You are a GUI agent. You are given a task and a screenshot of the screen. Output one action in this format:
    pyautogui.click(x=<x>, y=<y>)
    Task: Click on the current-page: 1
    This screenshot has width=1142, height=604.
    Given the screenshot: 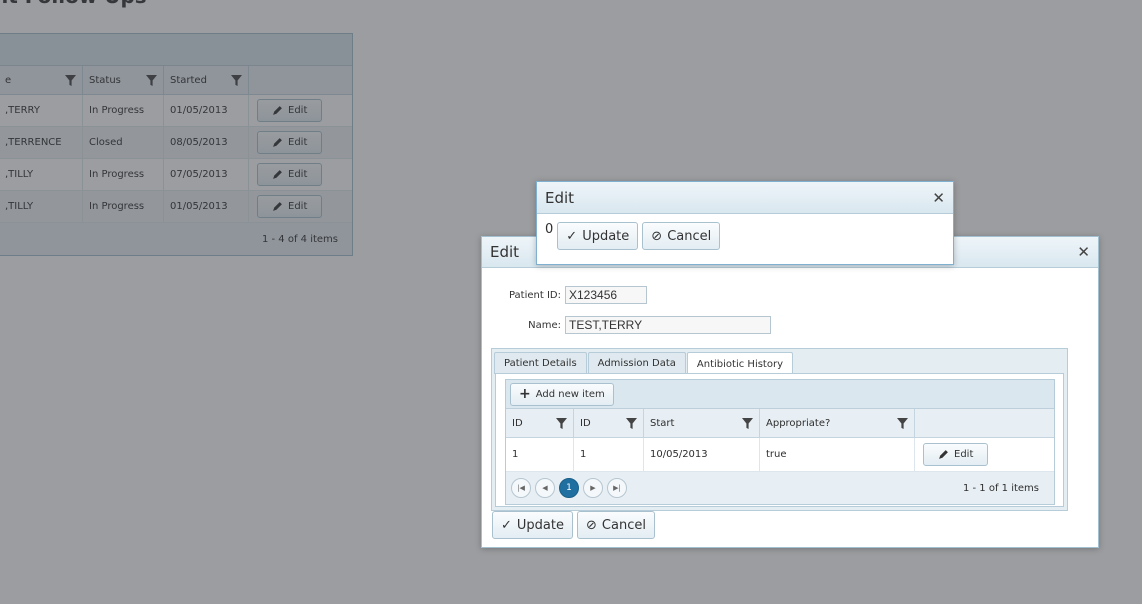 What is the action you would take?
    pyautogui.click(x=569, y=488)
    